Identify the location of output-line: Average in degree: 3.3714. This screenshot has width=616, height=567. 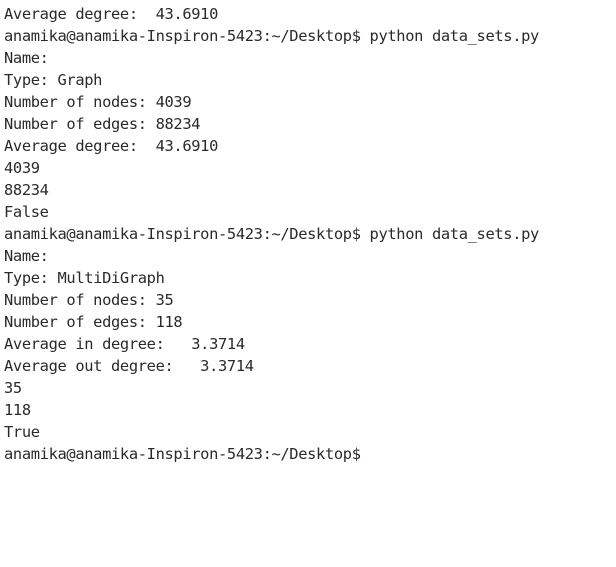
(124, 344).